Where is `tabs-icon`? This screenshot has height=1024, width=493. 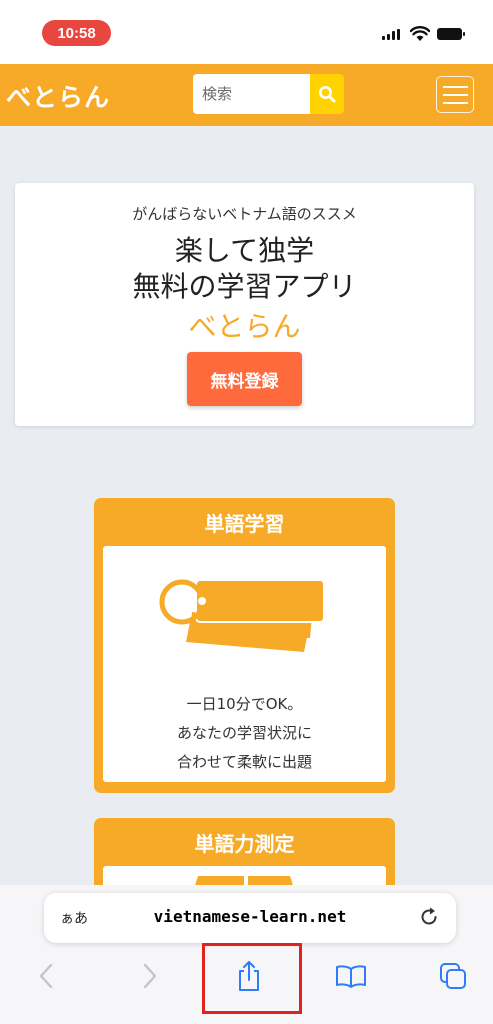 tabs-icon is located at coordinates (453, 976).